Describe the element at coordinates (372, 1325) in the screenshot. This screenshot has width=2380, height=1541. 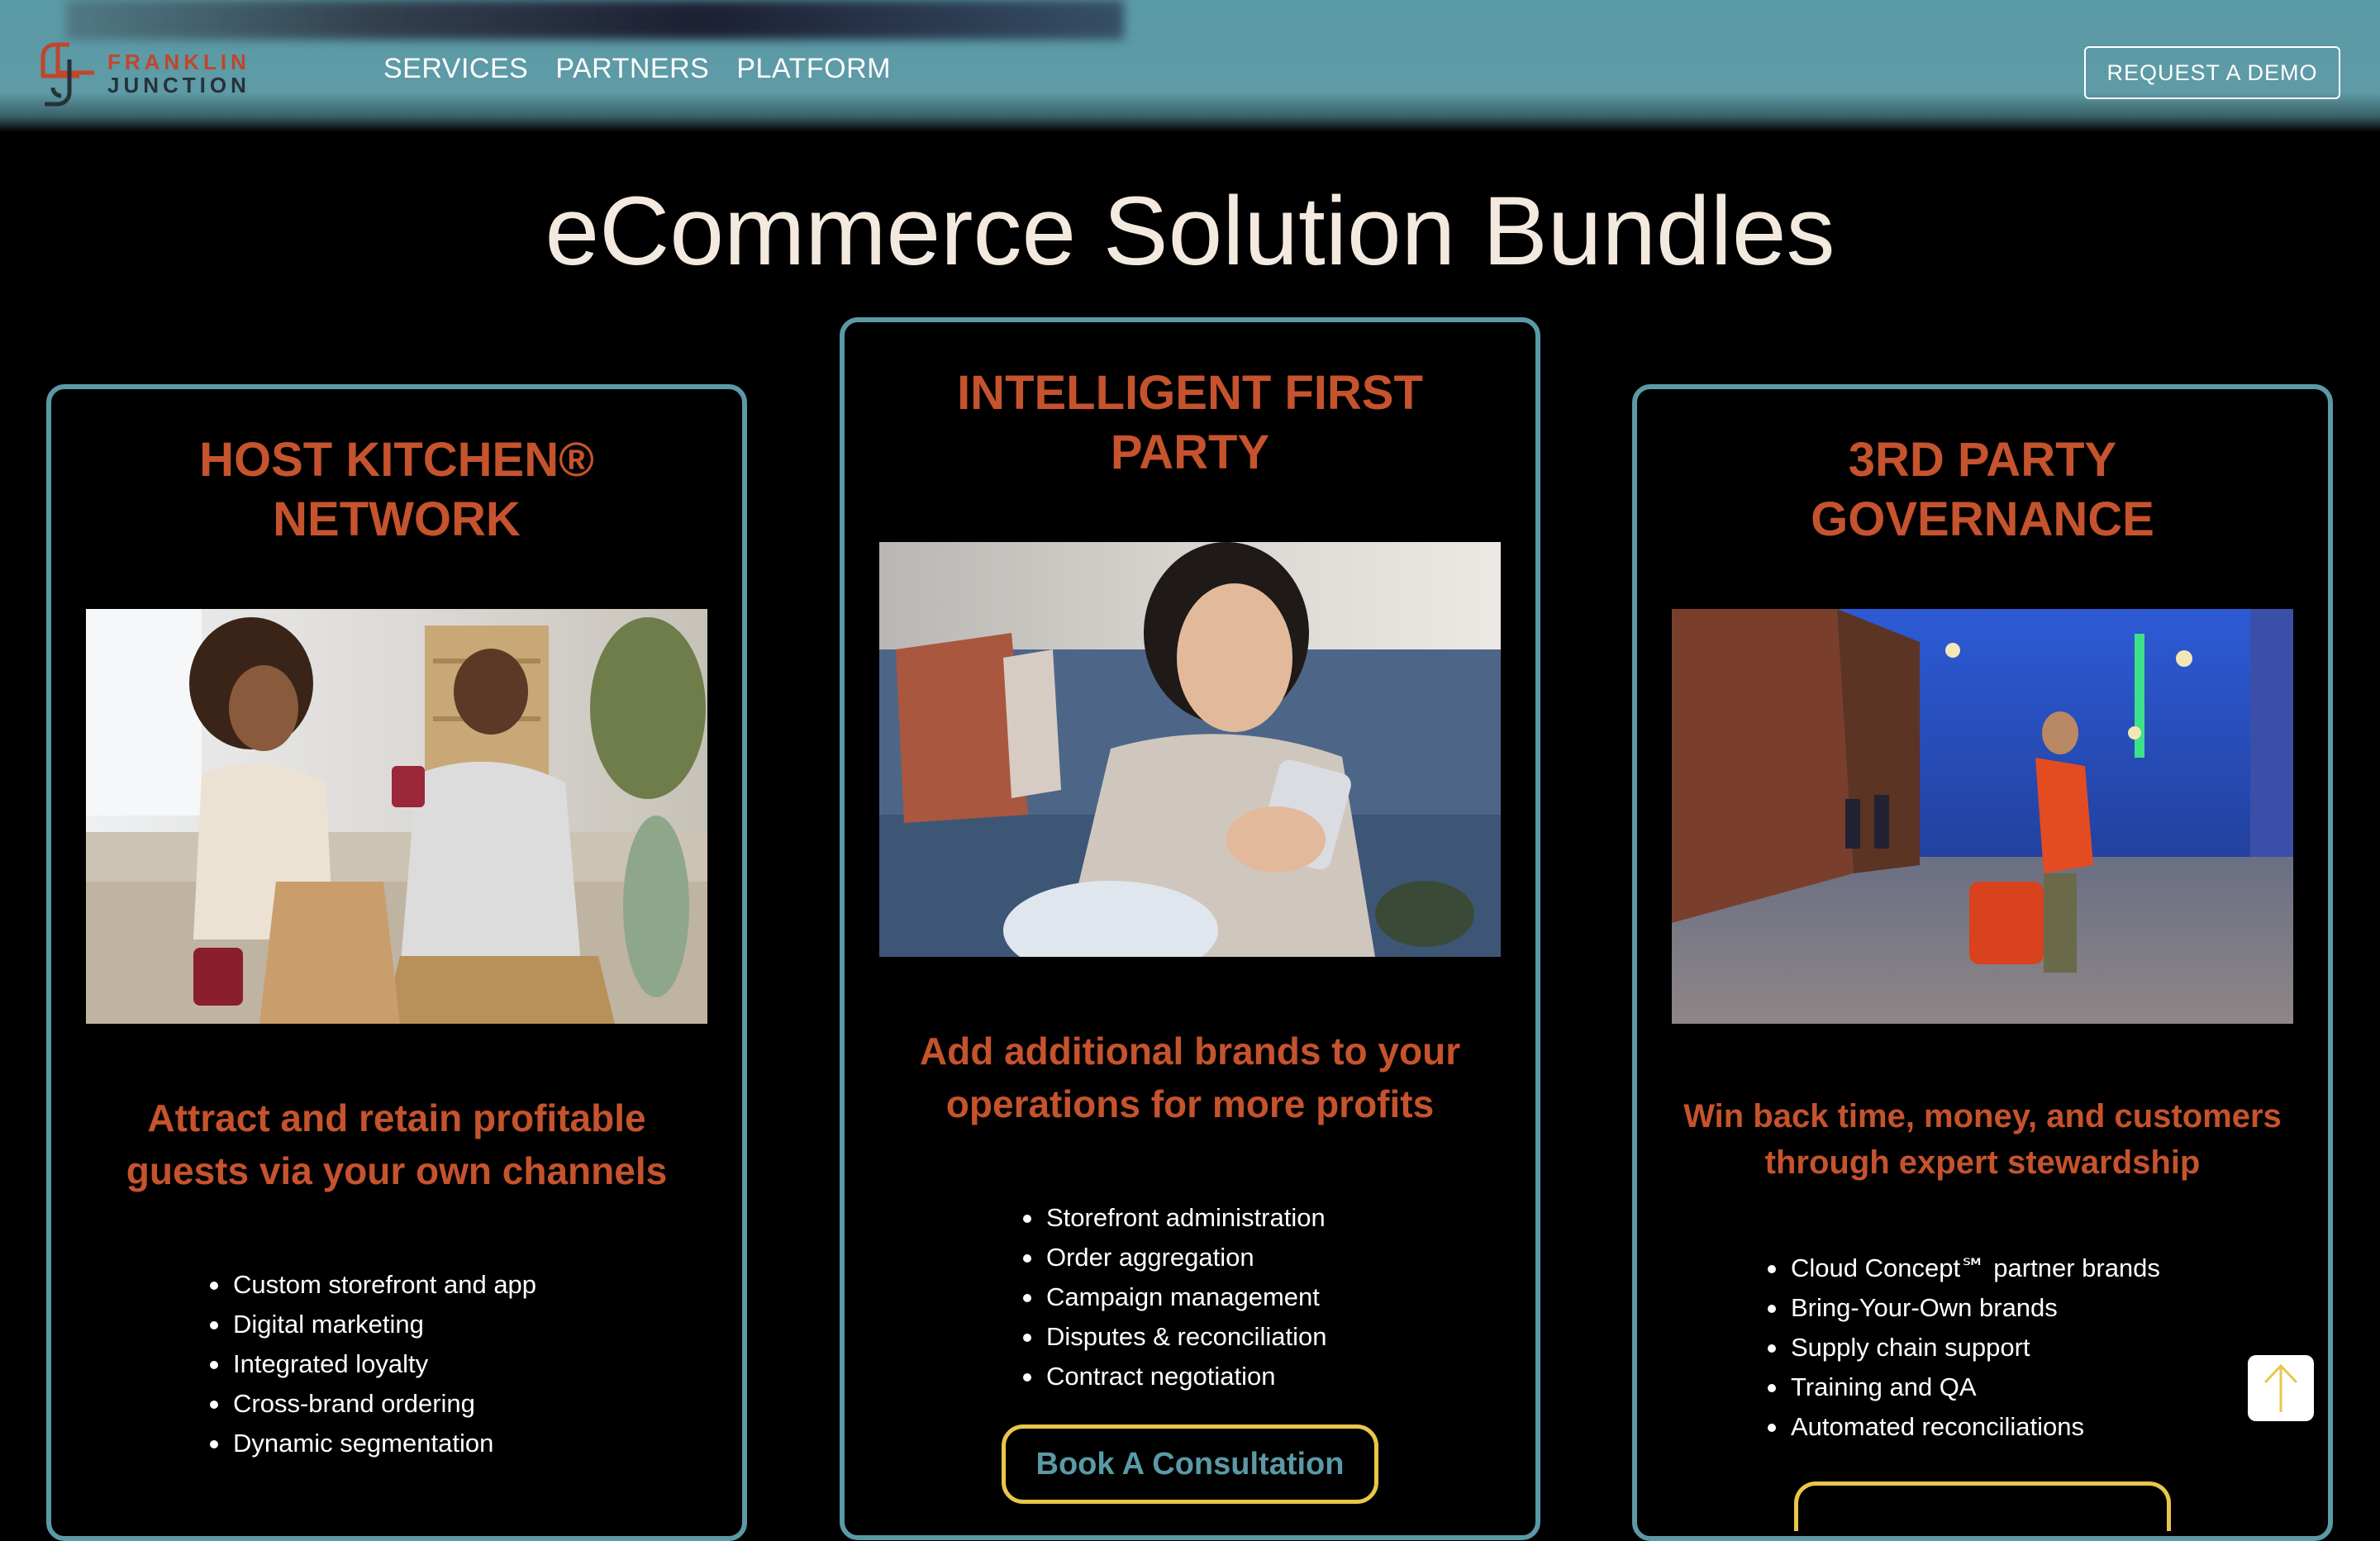
I see `list-item: Digital marketing` at that location.